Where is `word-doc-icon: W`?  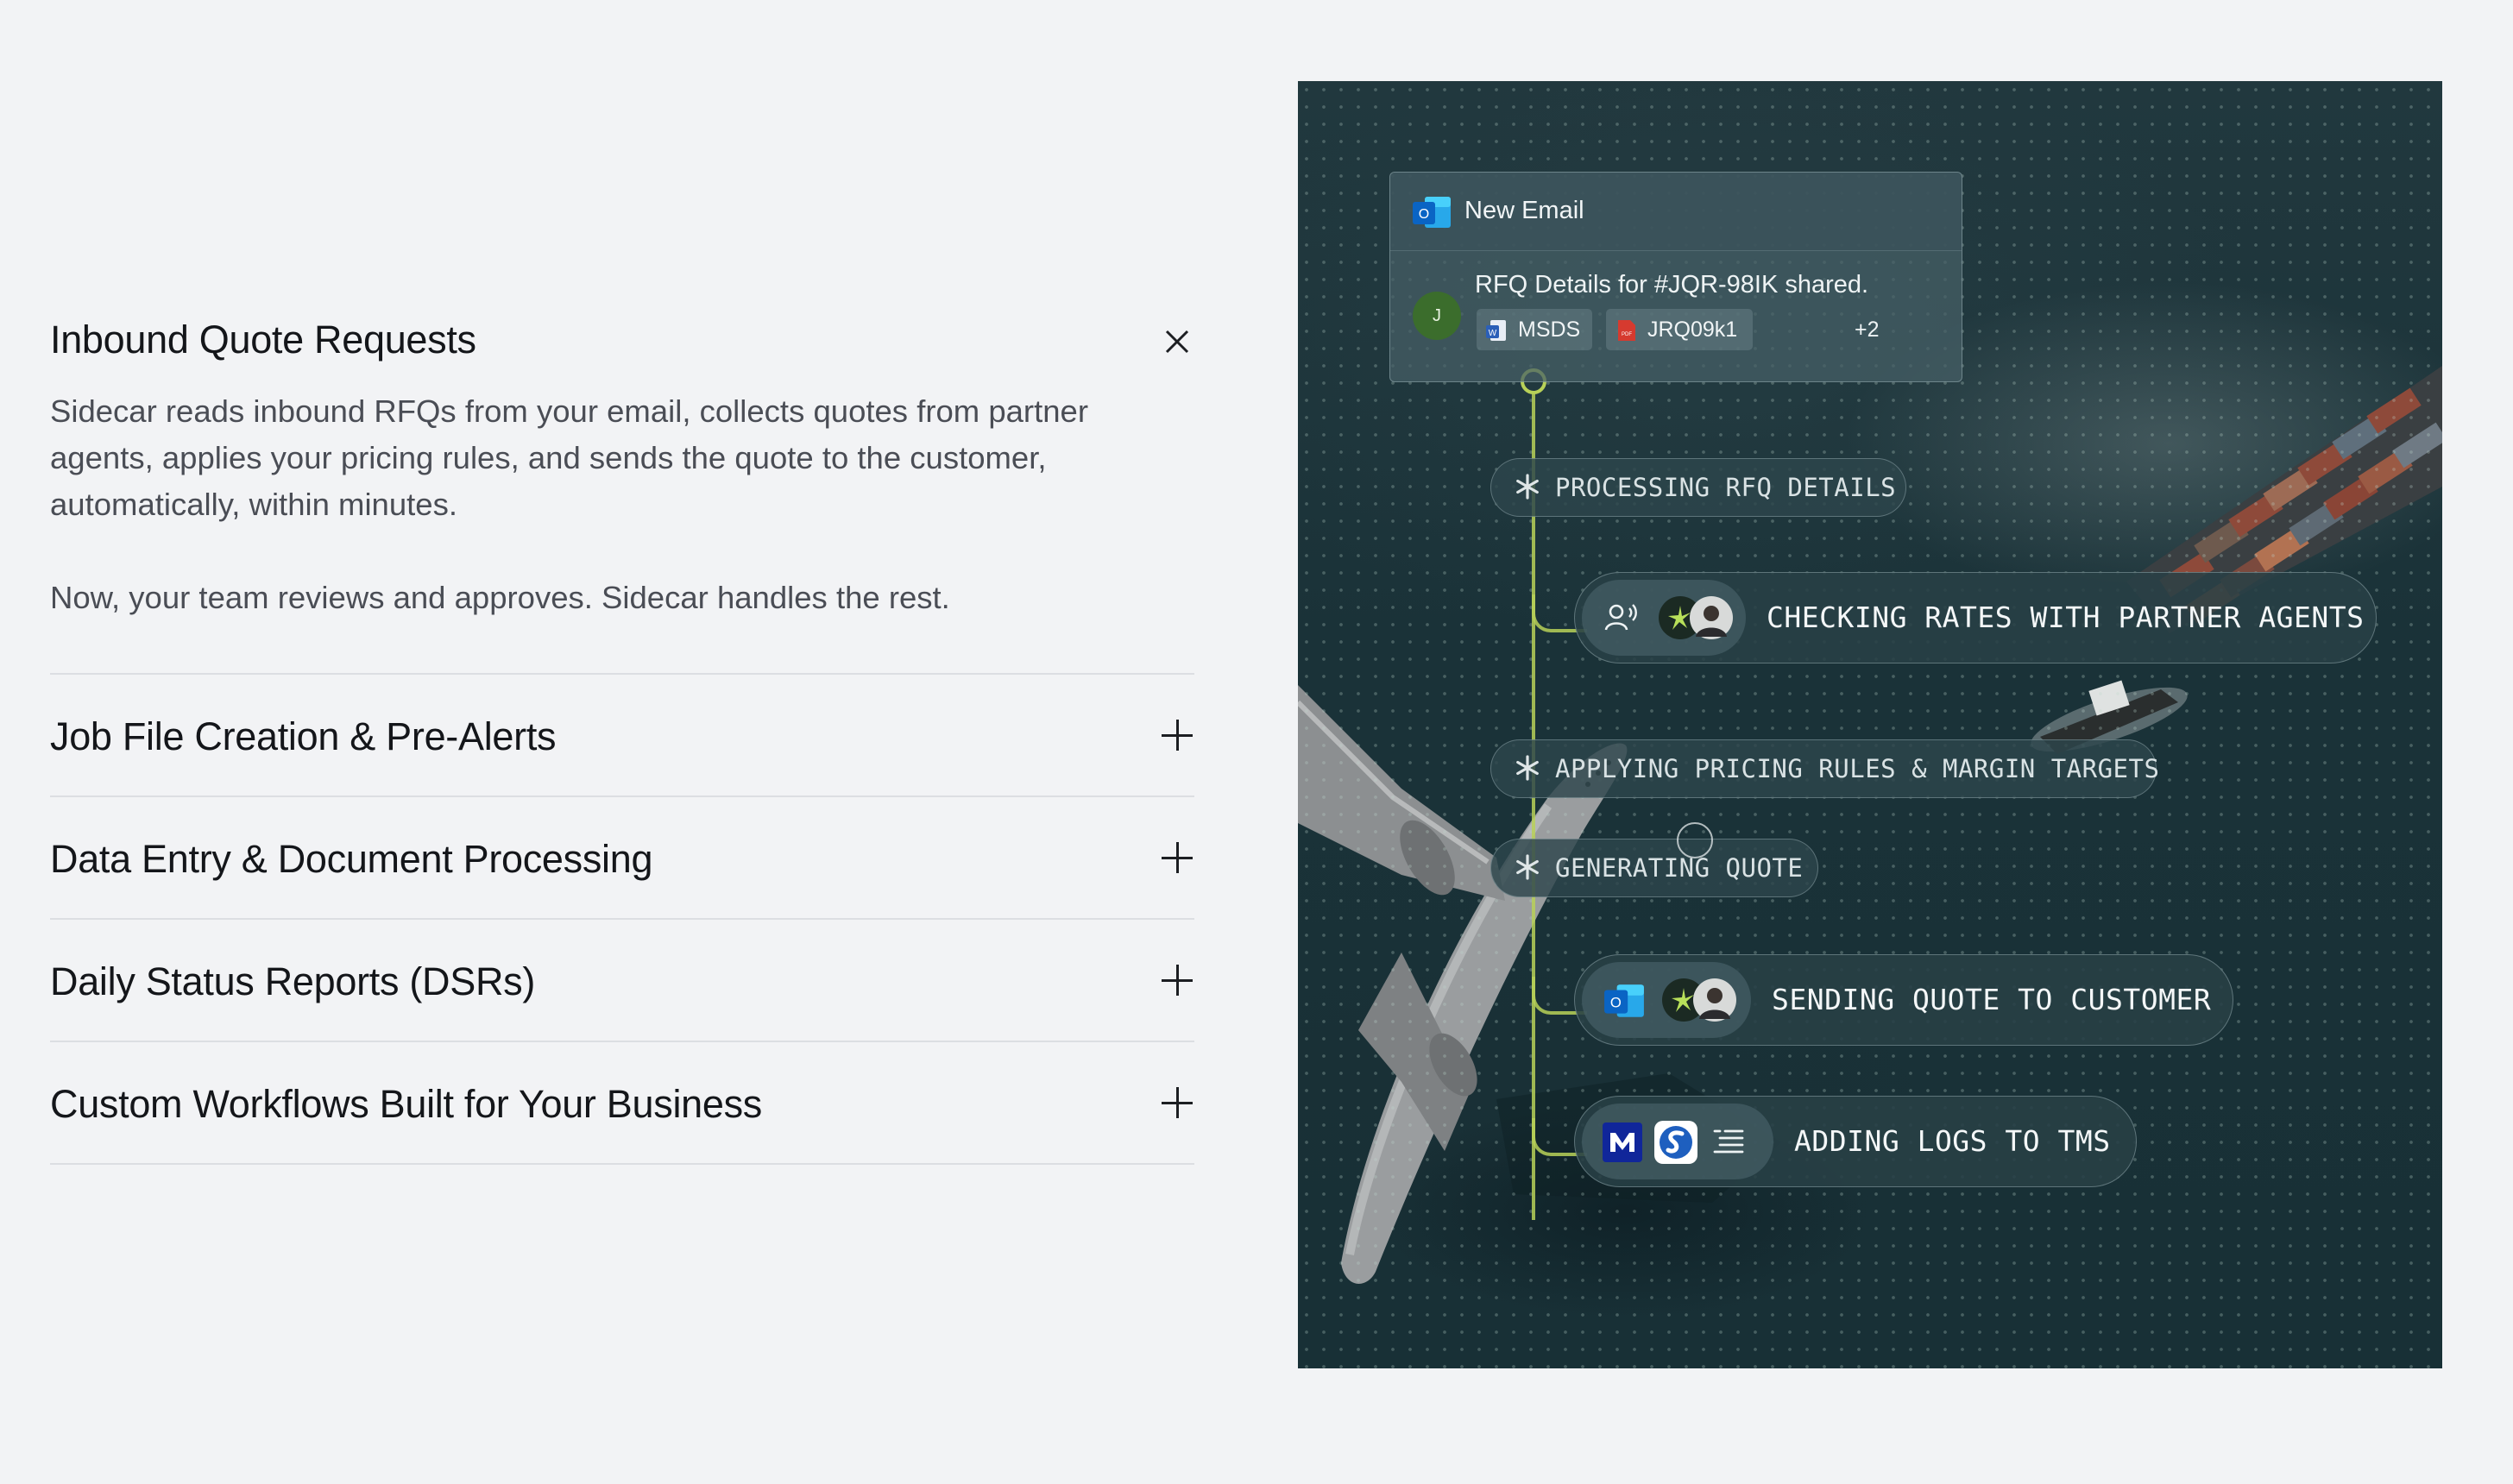 word-doc-icon: W is located at coordinates (1496, 330).